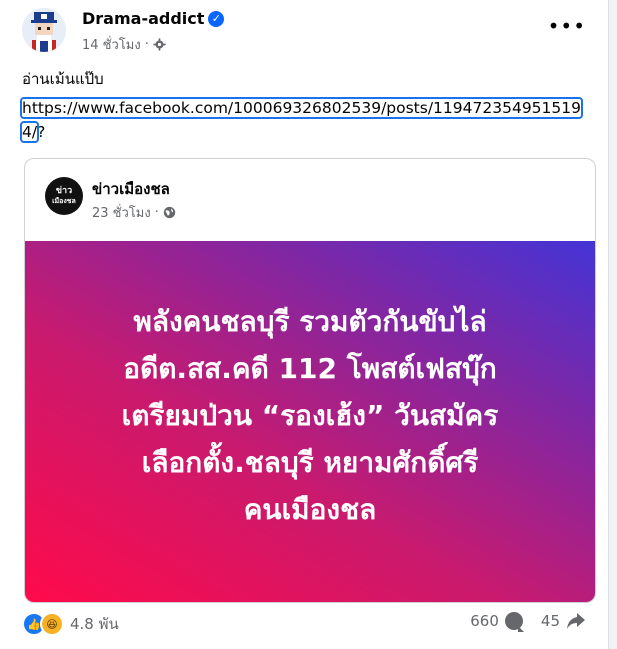 Image resolution: width=617 pixels, height=649 pixels. Describe the element at coordinates (216, 18) in the screenshot. I see `verified-badge-icon: ✓` at that location.